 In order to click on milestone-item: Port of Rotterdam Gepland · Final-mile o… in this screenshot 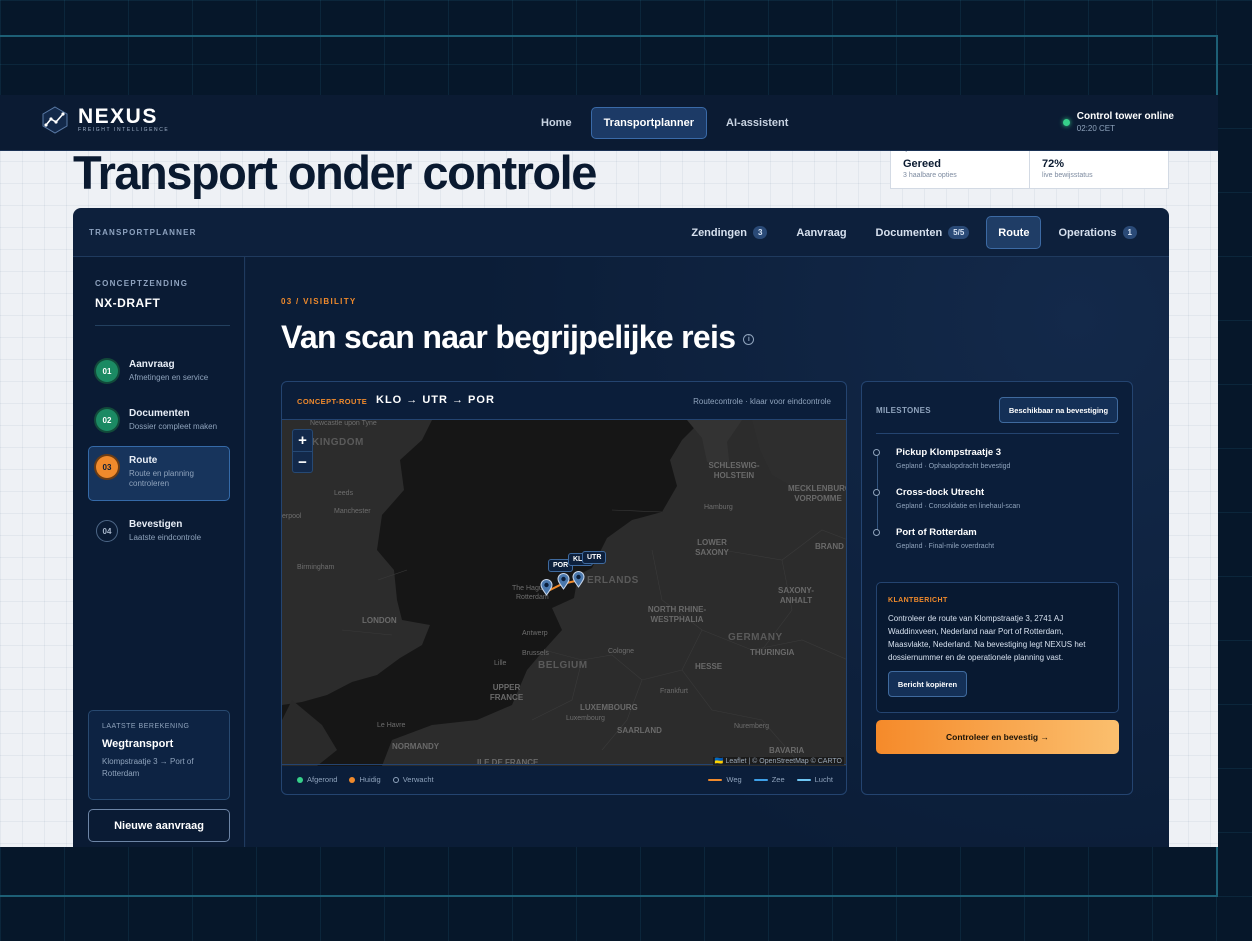, I will do `click(934, 538)`.